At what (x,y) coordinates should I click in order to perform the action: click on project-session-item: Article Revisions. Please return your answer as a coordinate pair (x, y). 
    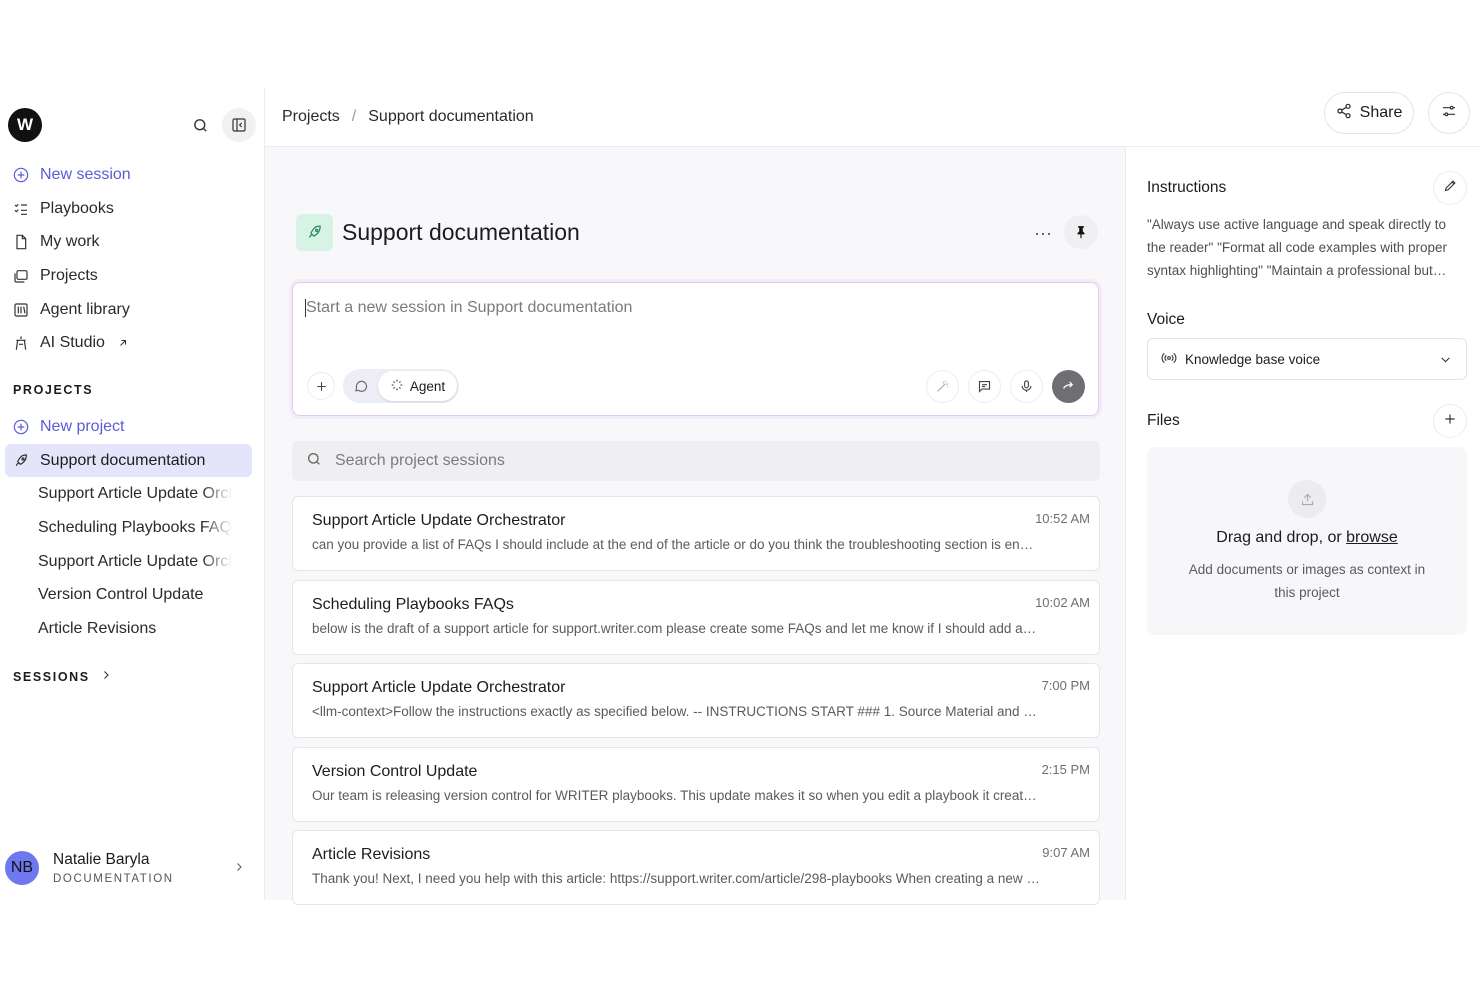
    Looking at the image, I should click on (116, 629).